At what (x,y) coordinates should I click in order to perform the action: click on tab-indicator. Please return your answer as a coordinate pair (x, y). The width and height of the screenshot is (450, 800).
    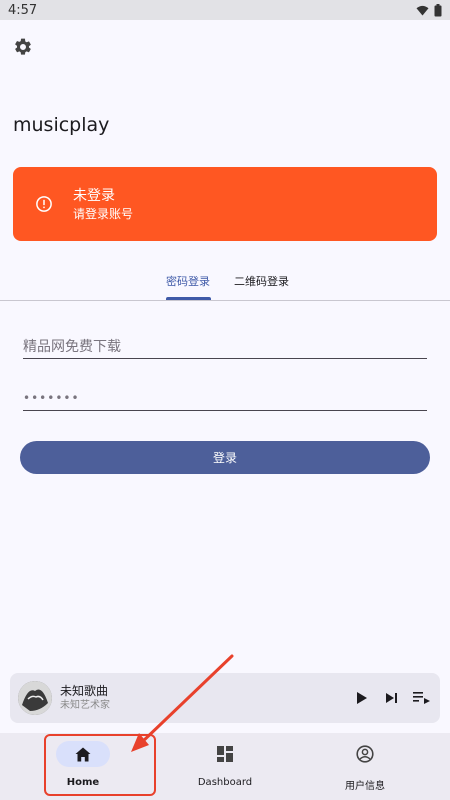
    Looking at the image, I should click on (188, 298).